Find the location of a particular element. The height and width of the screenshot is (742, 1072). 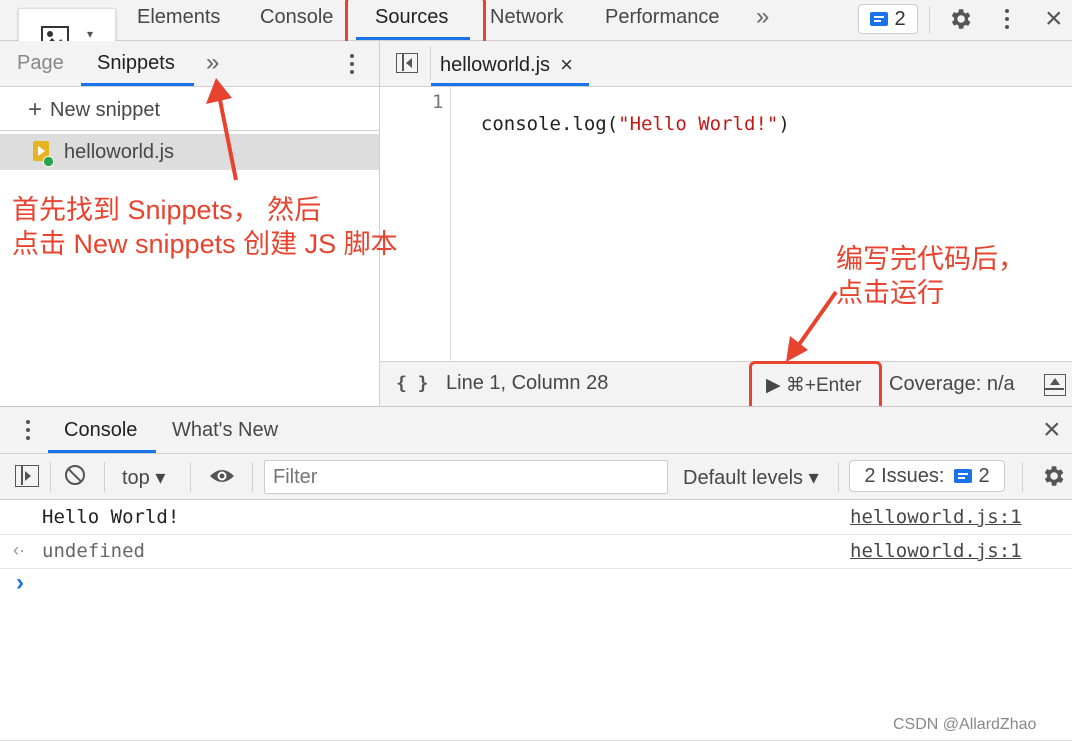

toggle-drawer-icon is located at coordinates (1055, 385).